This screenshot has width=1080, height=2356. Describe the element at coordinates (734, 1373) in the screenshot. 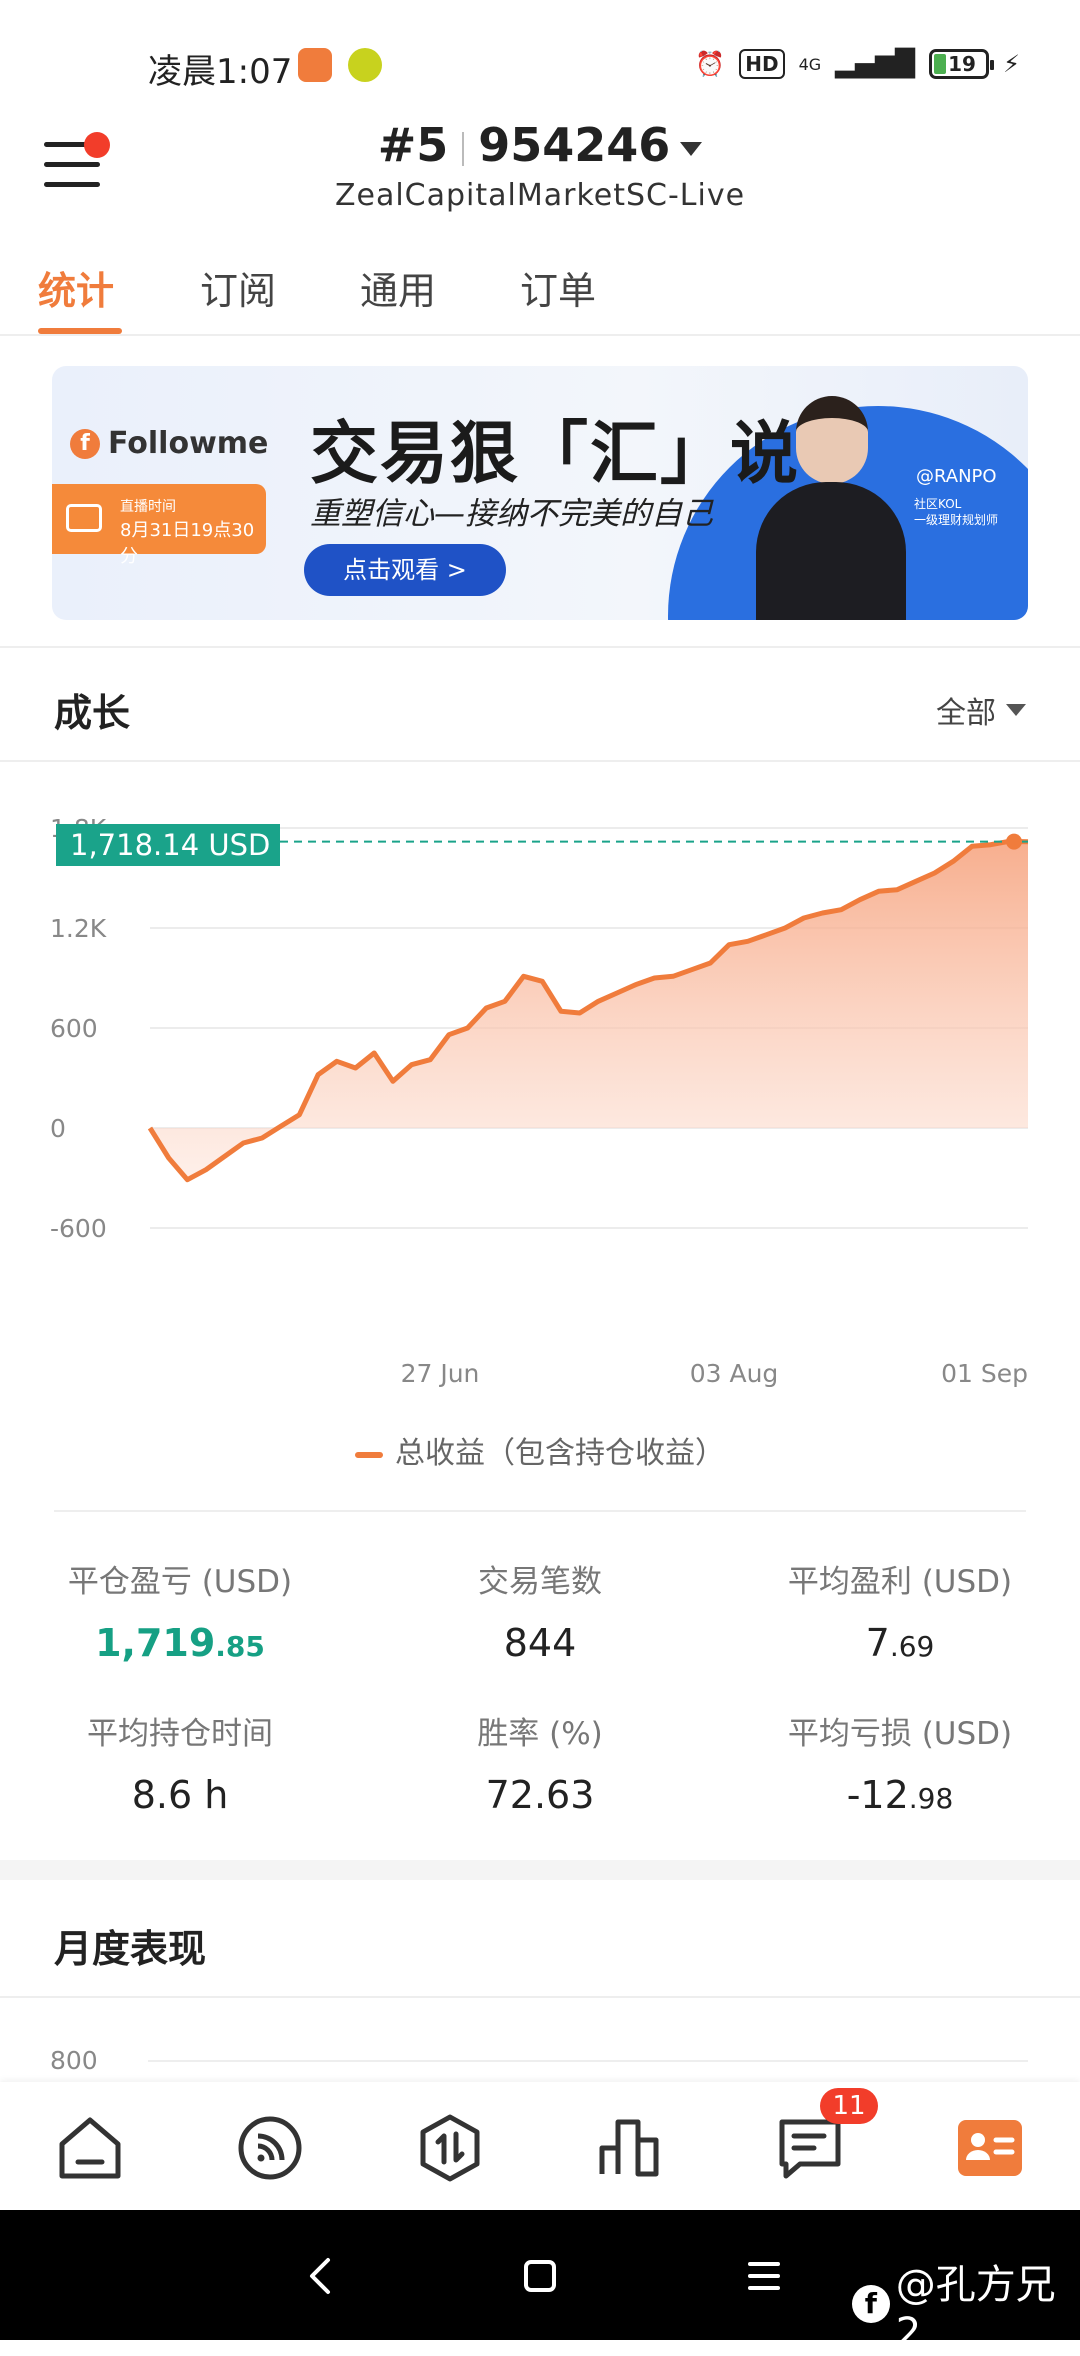

I see `x-tick-label: 03 Aug` at that location.